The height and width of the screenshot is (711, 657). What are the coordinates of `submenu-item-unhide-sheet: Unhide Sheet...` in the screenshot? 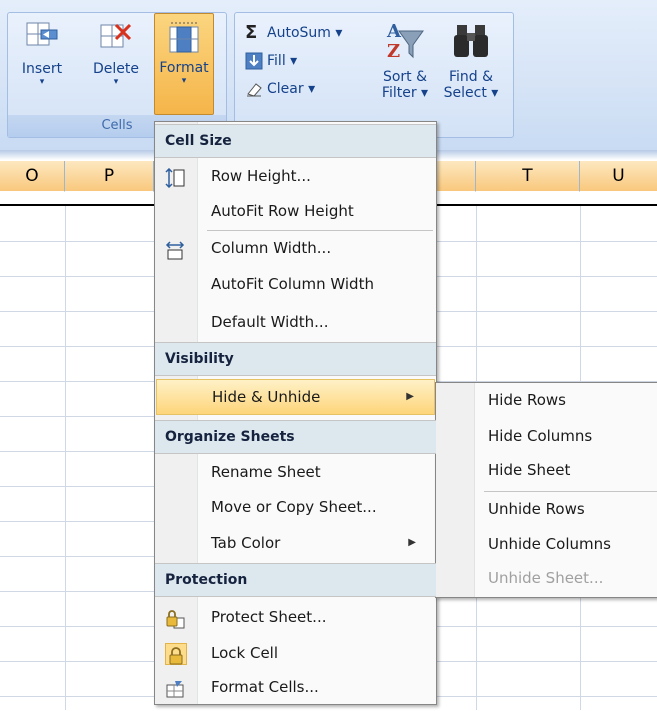 It's located at (546, 578).